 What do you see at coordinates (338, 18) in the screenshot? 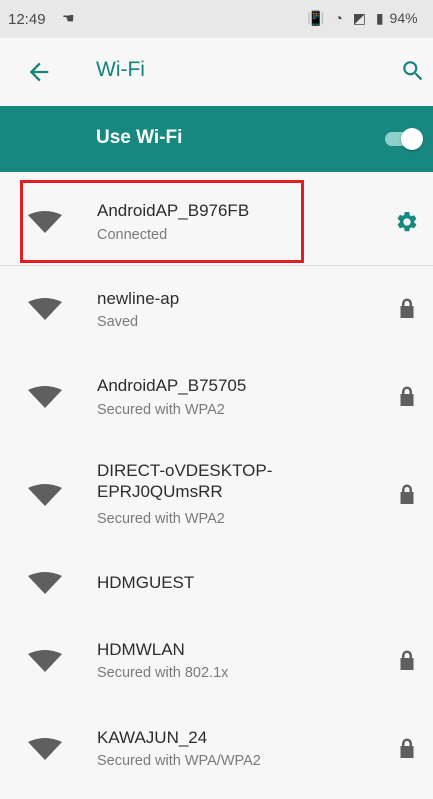
I see `wifi-signal-icon: ◔` at bounding box center [338, 18].